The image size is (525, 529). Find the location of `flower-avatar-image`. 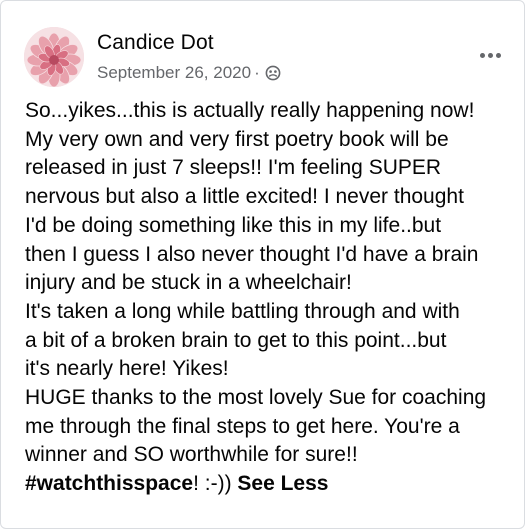

flower-avatar-image is located at coordinates (54, 57).